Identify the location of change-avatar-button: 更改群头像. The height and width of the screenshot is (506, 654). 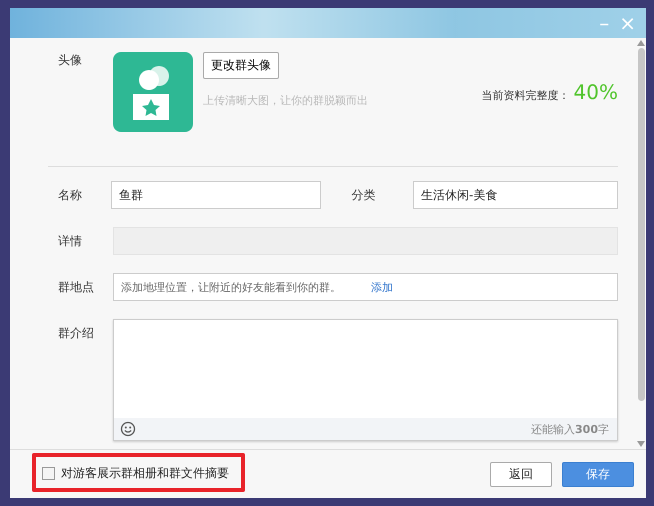
(241, 65).